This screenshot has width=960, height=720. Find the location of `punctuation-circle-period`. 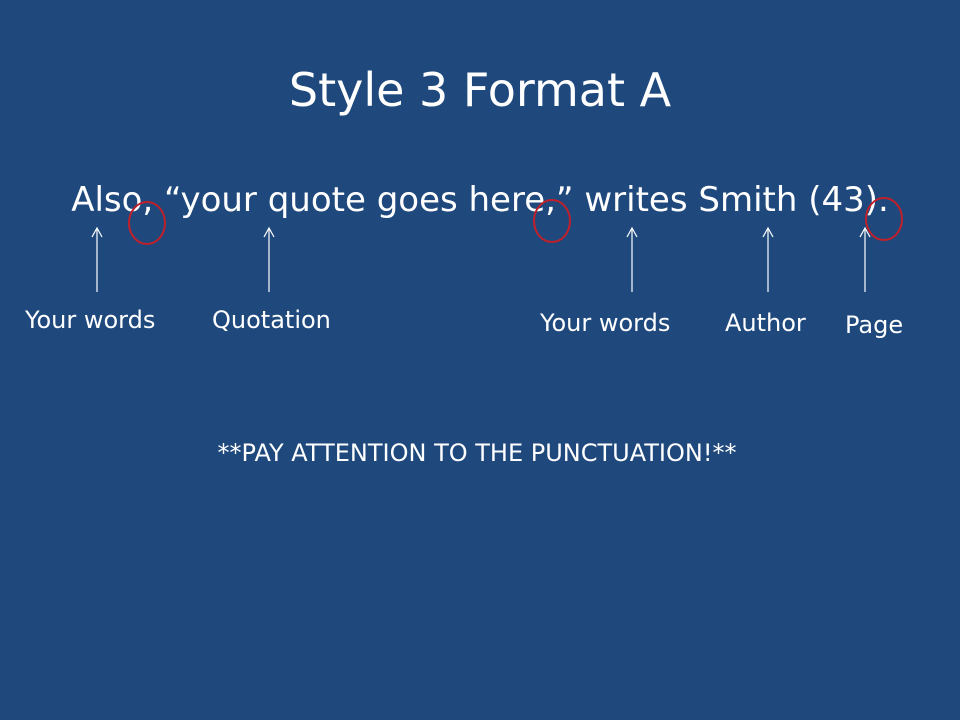

punctuation-circle-period is located at coordinates (884, 219).